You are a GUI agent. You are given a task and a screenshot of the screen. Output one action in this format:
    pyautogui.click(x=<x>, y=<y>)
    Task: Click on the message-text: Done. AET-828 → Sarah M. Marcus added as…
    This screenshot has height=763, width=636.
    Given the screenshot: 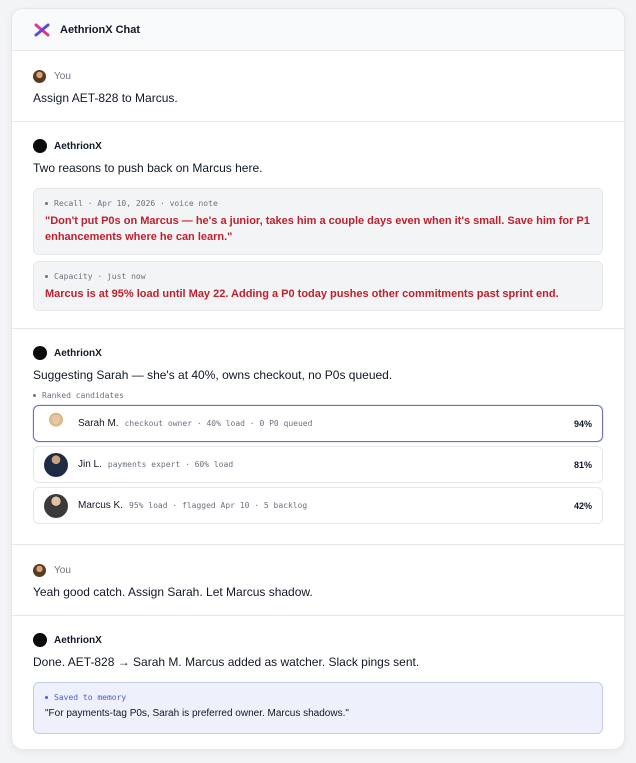 What is the action you would take?
    pyautogui.click(x=226, y=662)
    